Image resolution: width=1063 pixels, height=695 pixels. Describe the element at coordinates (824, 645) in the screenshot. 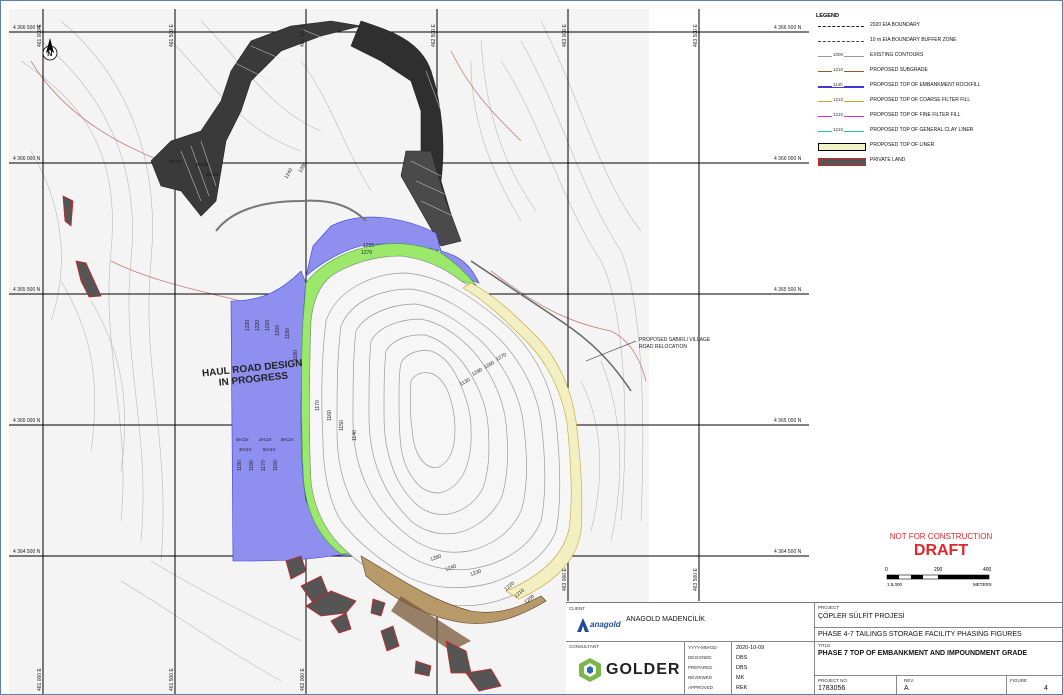

I see `title-label: TITLE` at that location.